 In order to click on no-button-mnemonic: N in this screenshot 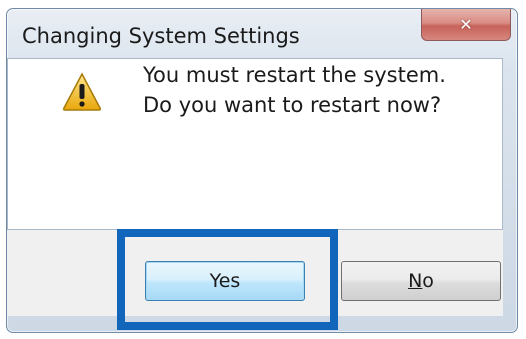, I will do `click(415, 281)`.